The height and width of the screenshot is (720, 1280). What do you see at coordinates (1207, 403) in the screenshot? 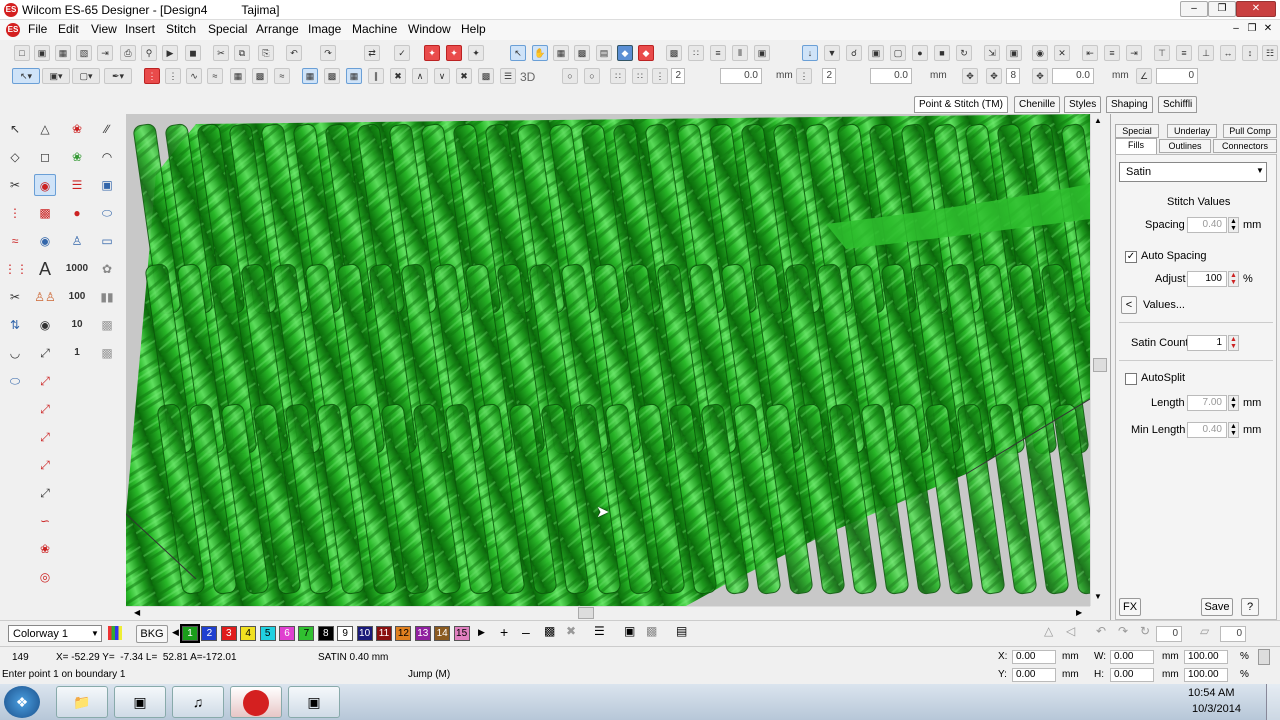
I see `length-input: 7.00` at bounding box center [1207, 403].